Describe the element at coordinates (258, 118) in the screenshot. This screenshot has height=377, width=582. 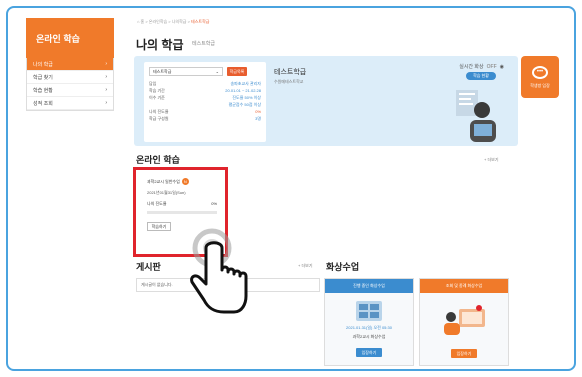
I see `info-value: 3명` at that location.